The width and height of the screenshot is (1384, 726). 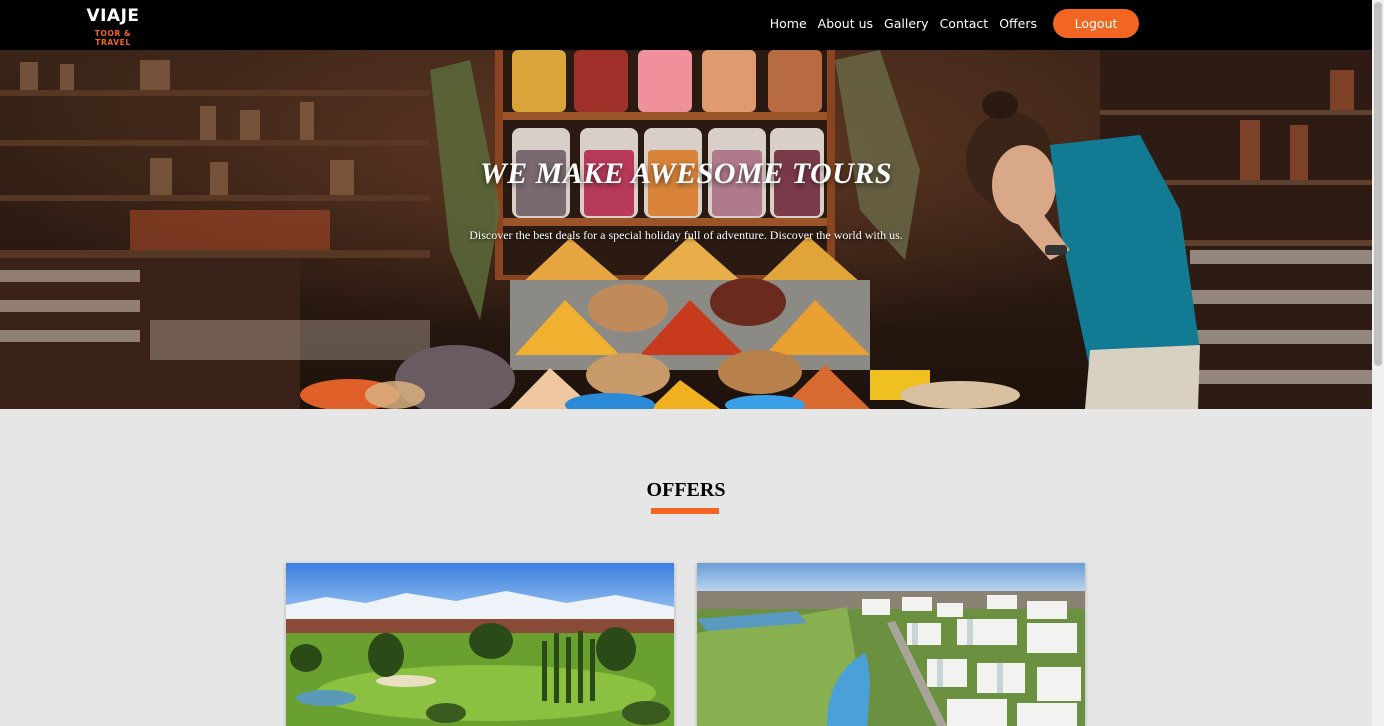 What do you see at coordinates (686, 173) in the screenshot?
I see `hero-title: WE MAKE AWESOME TOURS` at bounding box center [686, 173].